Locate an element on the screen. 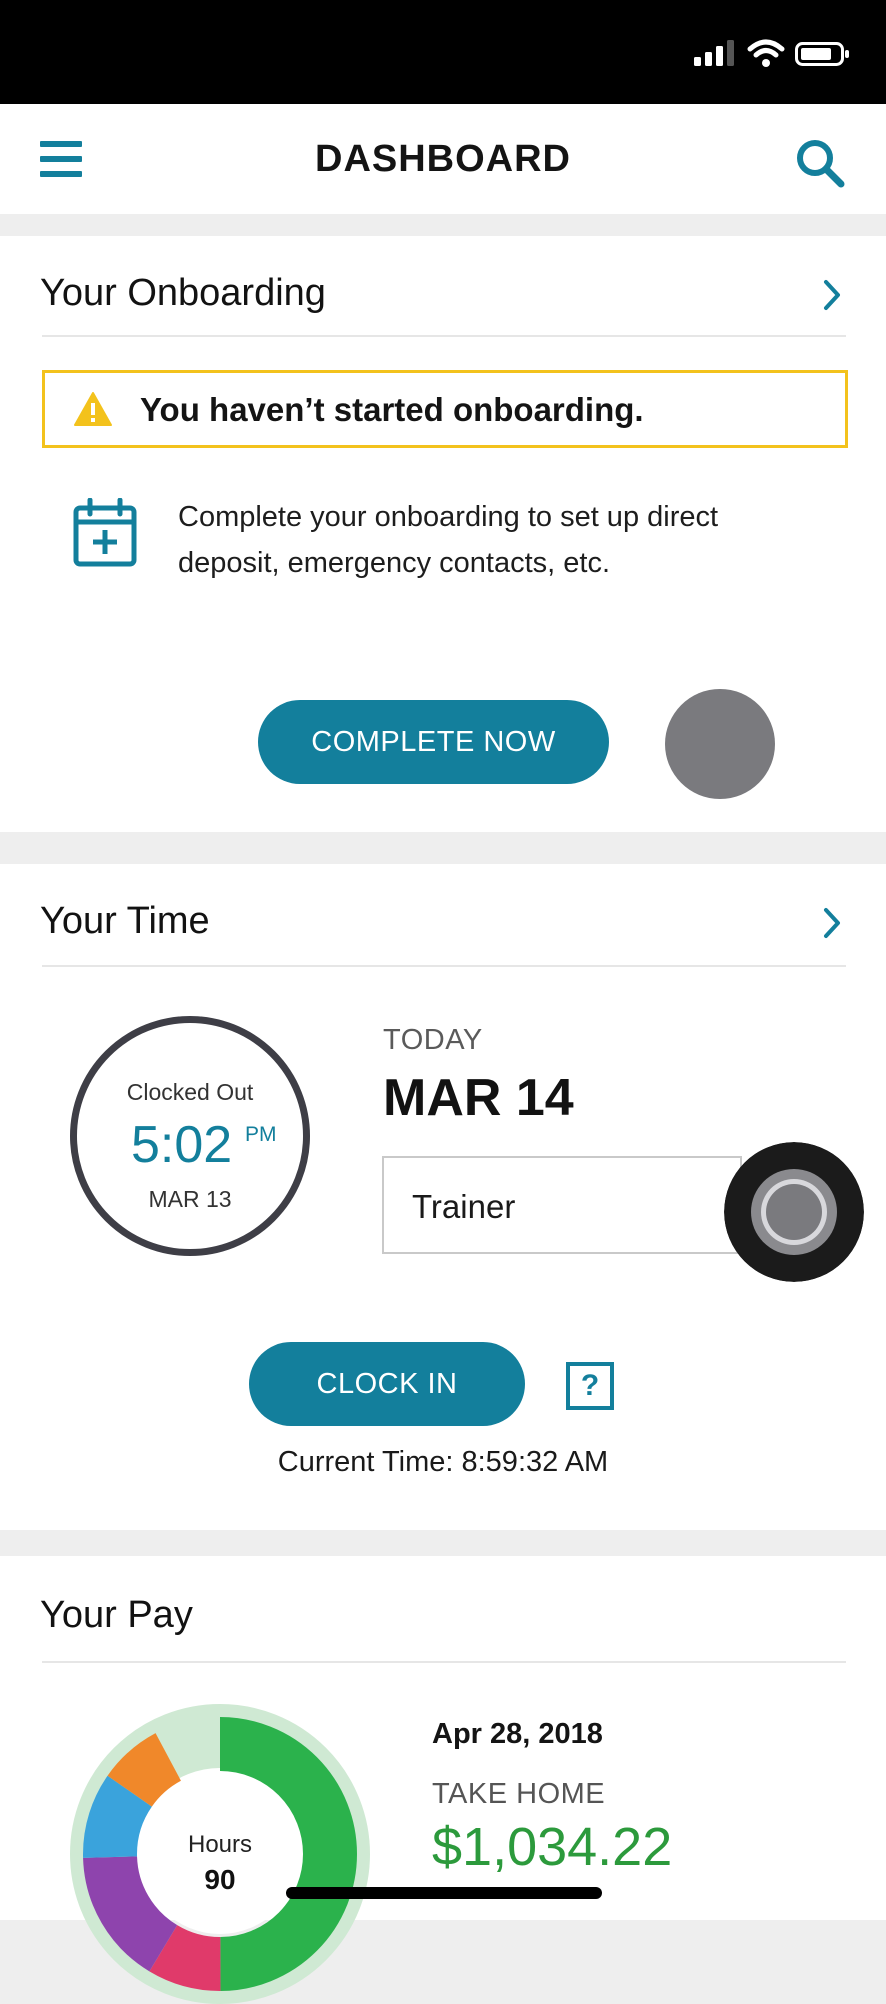  clock-status-ring: Clocked Out 5:02 PM MAR 13 is located at coordinates (190, 1136).